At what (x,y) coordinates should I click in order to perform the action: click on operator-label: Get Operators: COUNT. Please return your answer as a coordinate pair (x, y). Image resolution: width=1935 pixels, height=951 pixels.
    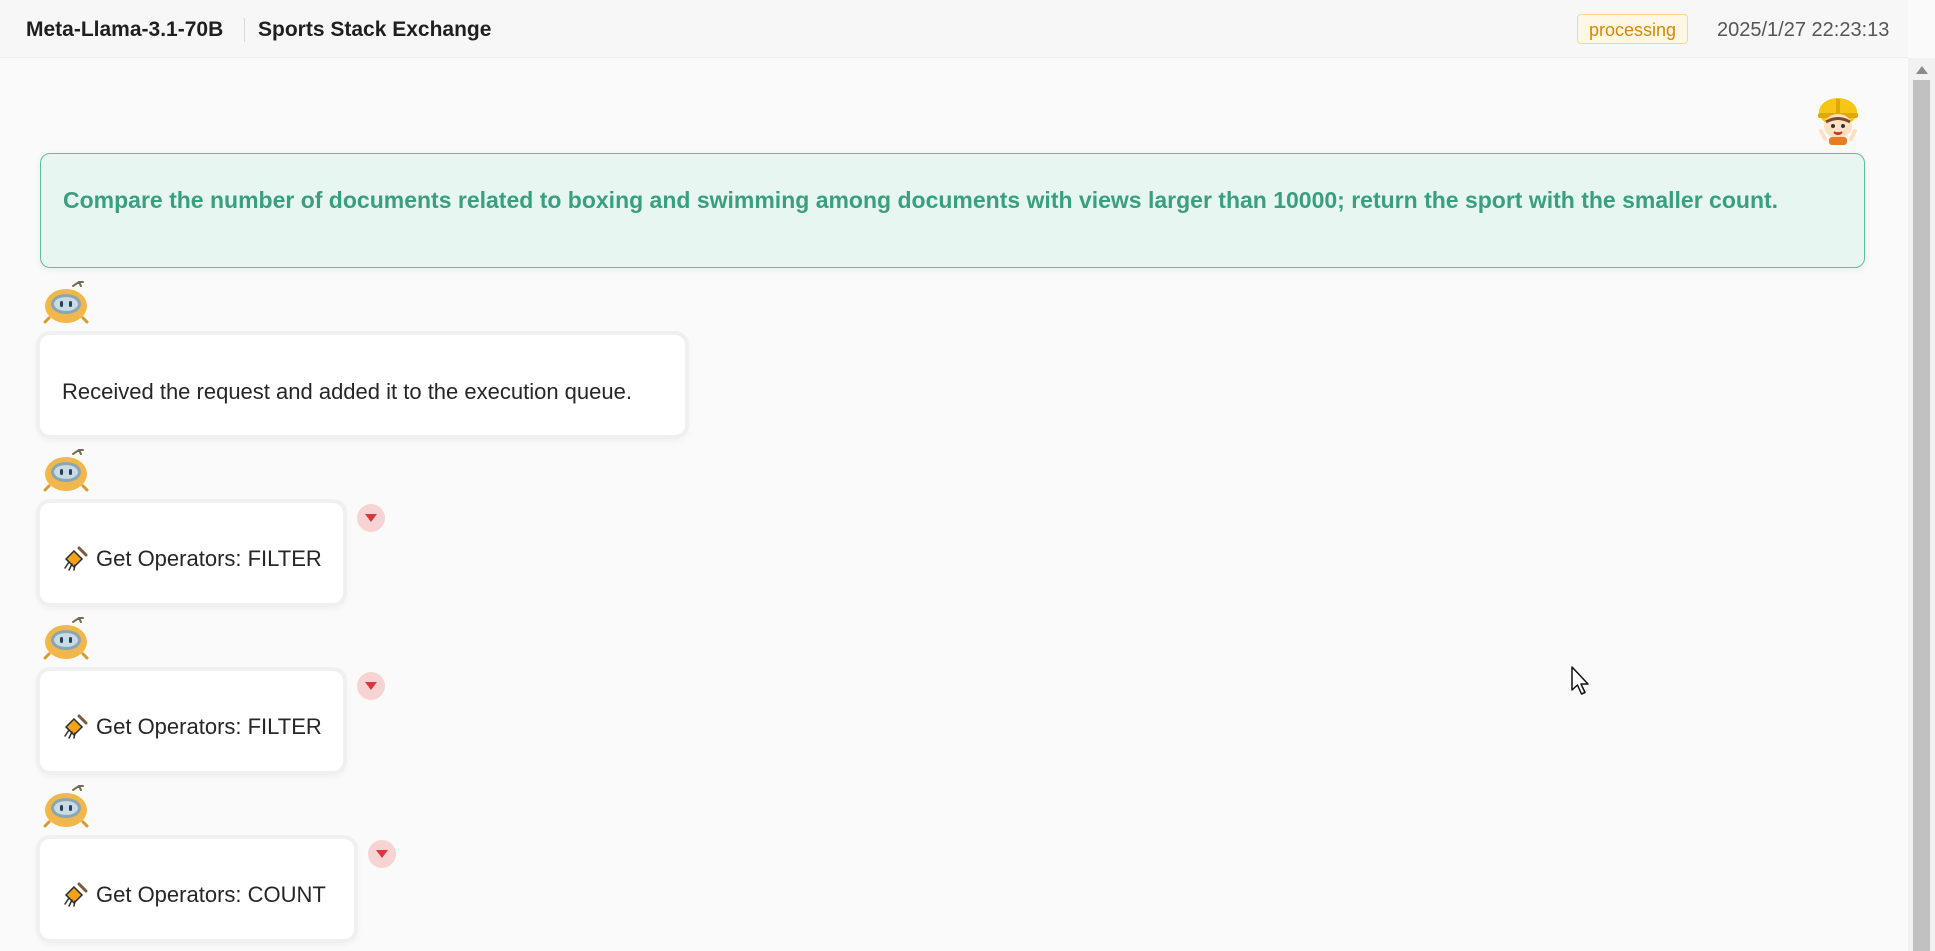
    Looking at the image, I should click on (211, 894).